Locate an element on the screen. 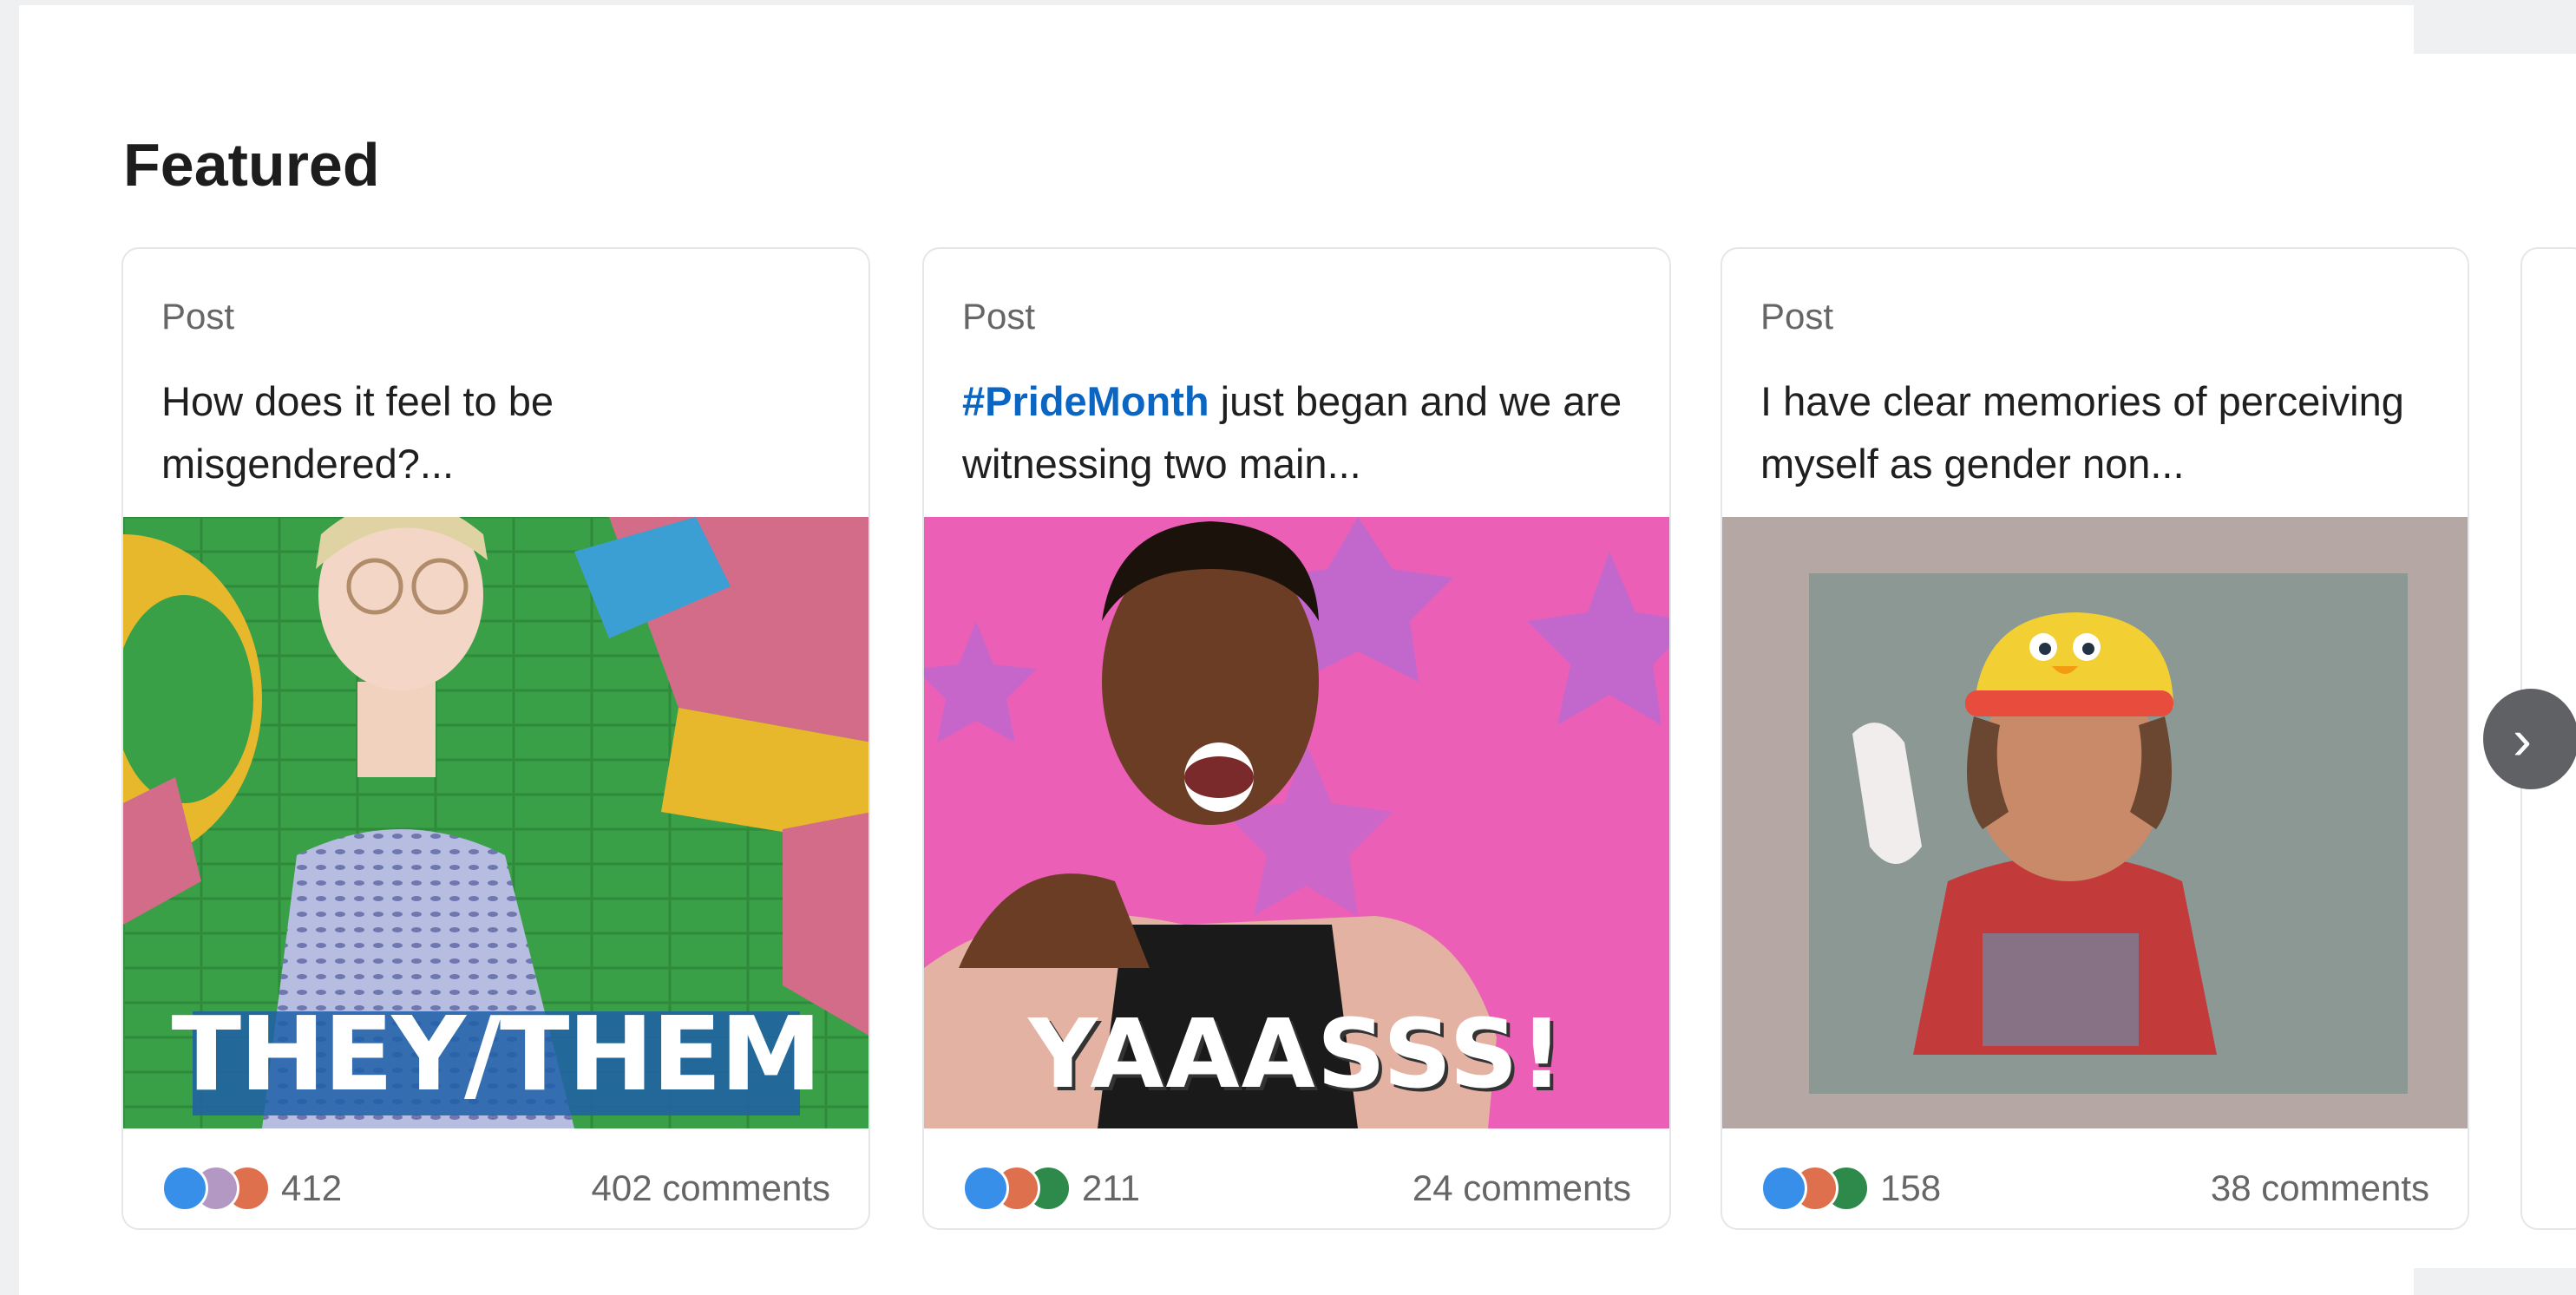 The width and height of the screenshot is (2576, 1295). image-childhood-photo is located at coordinates (2095, 822).